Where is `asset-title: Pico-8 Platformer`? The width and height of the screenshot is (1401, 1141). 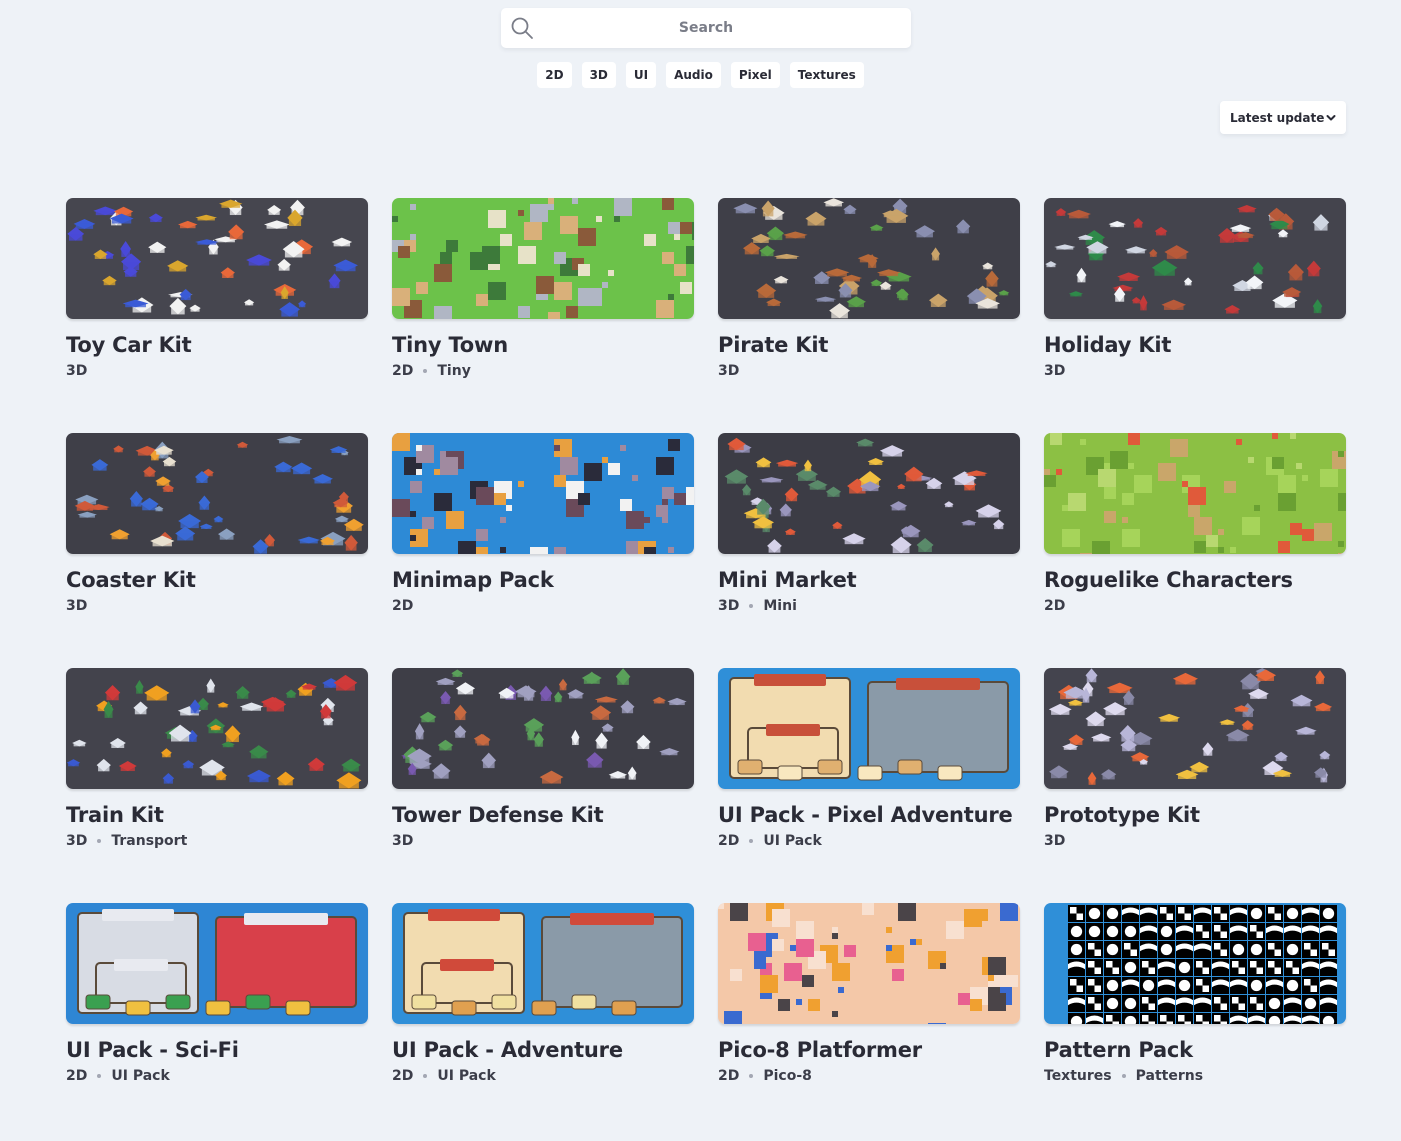 asset-title: Pico-8 Platformer is located at coordinates (869, 1050).